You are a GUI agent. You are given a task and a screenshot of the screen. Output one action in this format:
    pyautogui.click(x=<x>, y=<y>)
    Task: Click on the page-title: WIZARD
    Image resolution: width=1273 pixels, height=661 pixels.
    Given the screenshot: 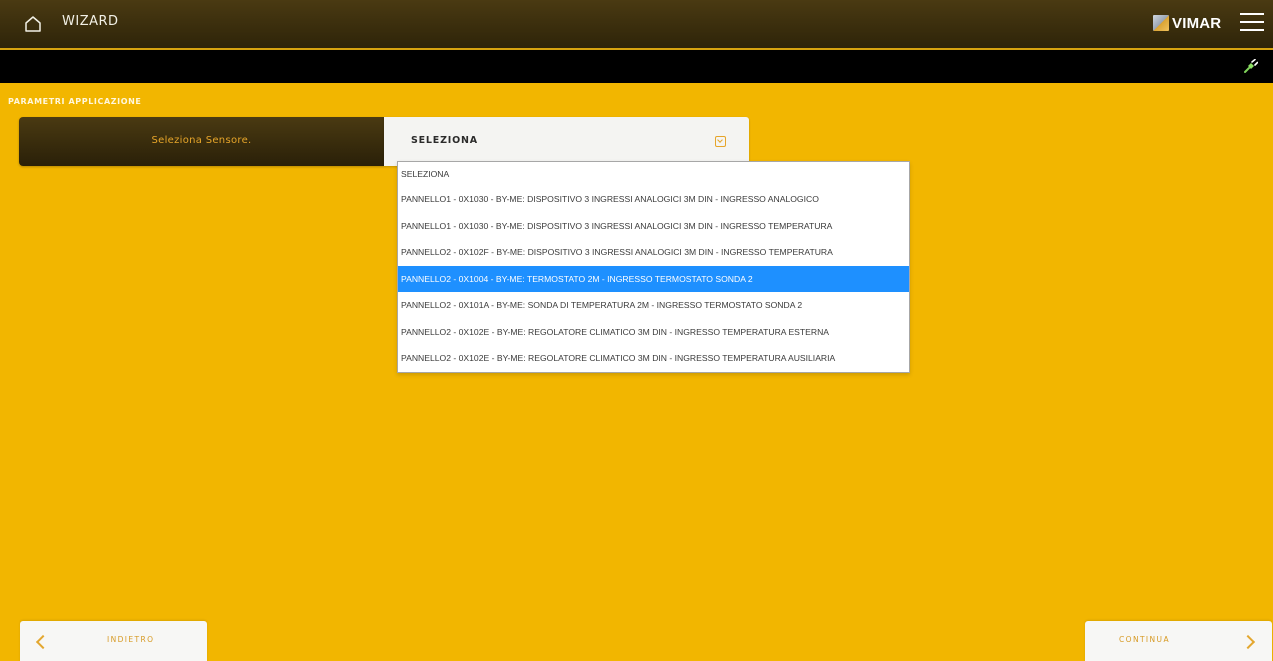 What is the action you would take?
    pyautogui.click(x=90, y=21)
    